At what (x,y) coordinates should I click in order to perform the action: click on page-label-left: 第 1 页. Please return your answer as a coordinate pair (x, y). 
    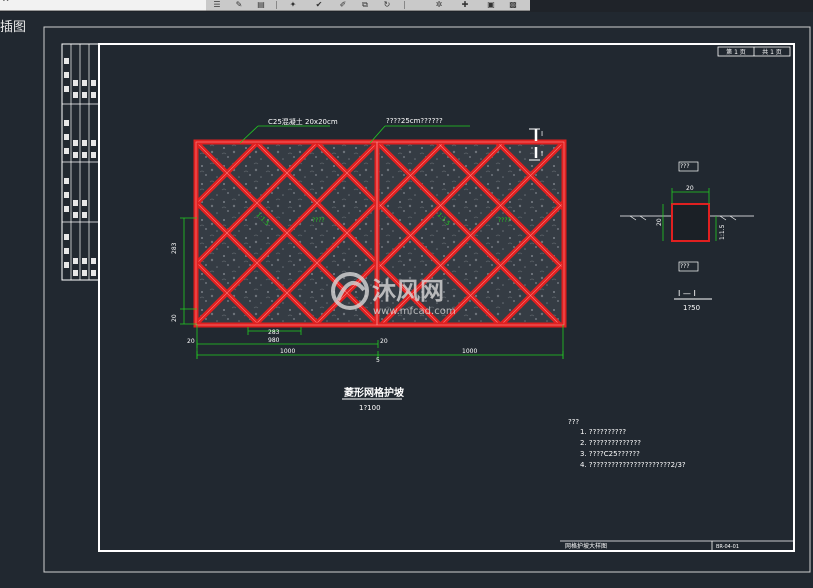
    Looking at the image, I should click on (736, 52).